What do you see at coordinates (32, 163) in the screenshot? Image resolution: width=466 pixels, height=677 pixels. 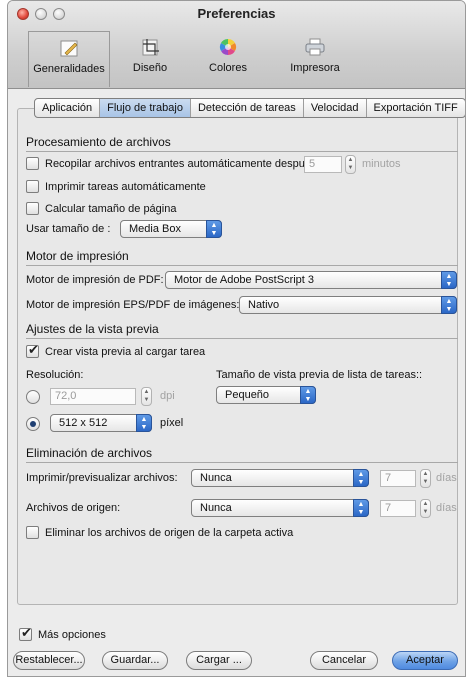 I see `recompile-checkbox` at bounding box center [32, 163].